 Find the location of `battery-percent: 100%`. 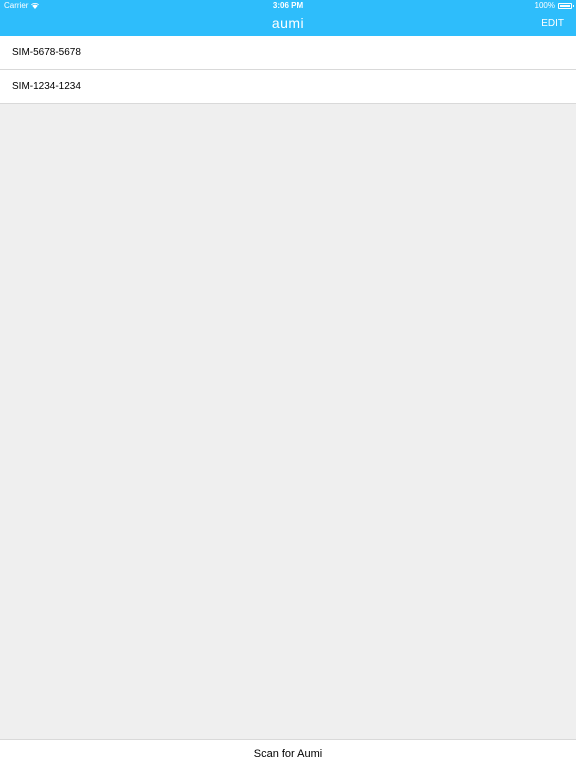

battery-percent: 100% is located at coordinates (544, 5).